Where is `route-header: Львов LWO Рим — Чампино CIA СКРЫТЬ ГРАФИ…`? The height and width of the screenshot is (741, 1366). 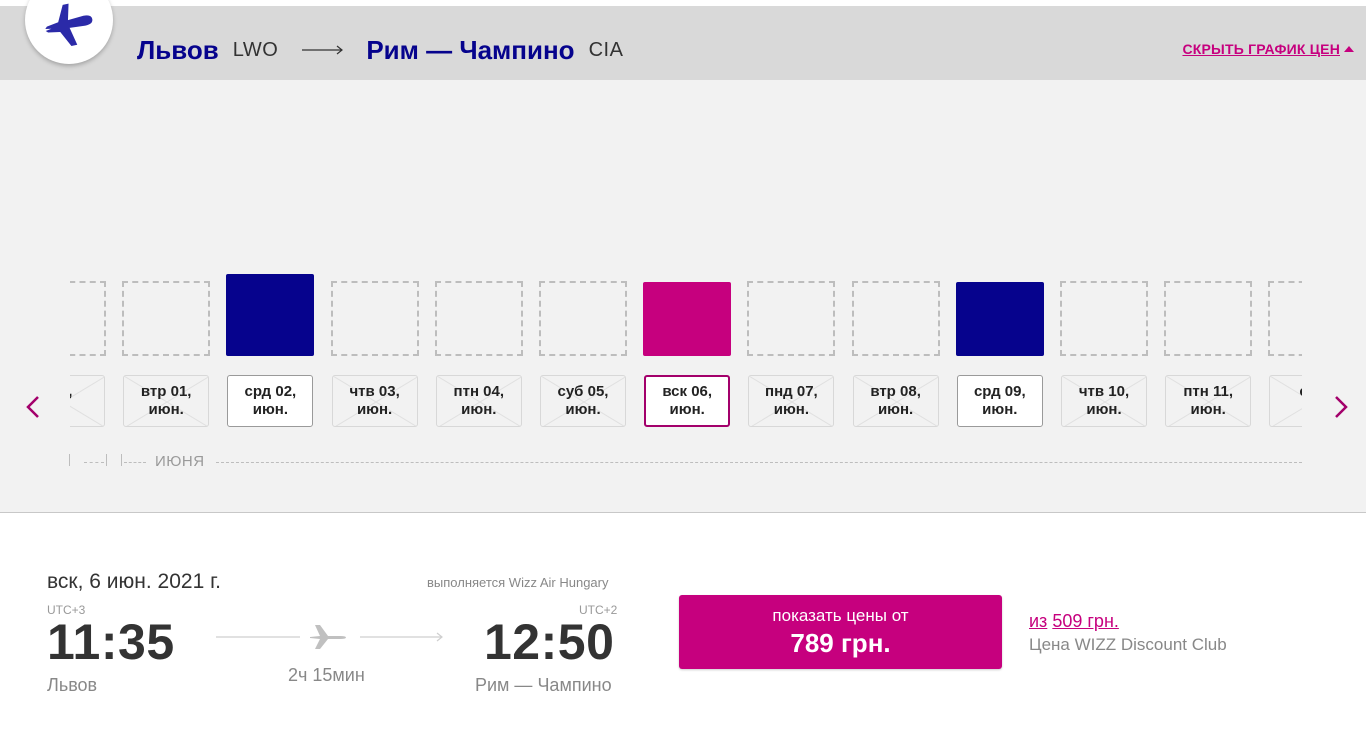
route-header: Львов LWO Рим — Чампино CIA СКРЫТЬ ГРАФИ… is located at coordinates (683, 43).